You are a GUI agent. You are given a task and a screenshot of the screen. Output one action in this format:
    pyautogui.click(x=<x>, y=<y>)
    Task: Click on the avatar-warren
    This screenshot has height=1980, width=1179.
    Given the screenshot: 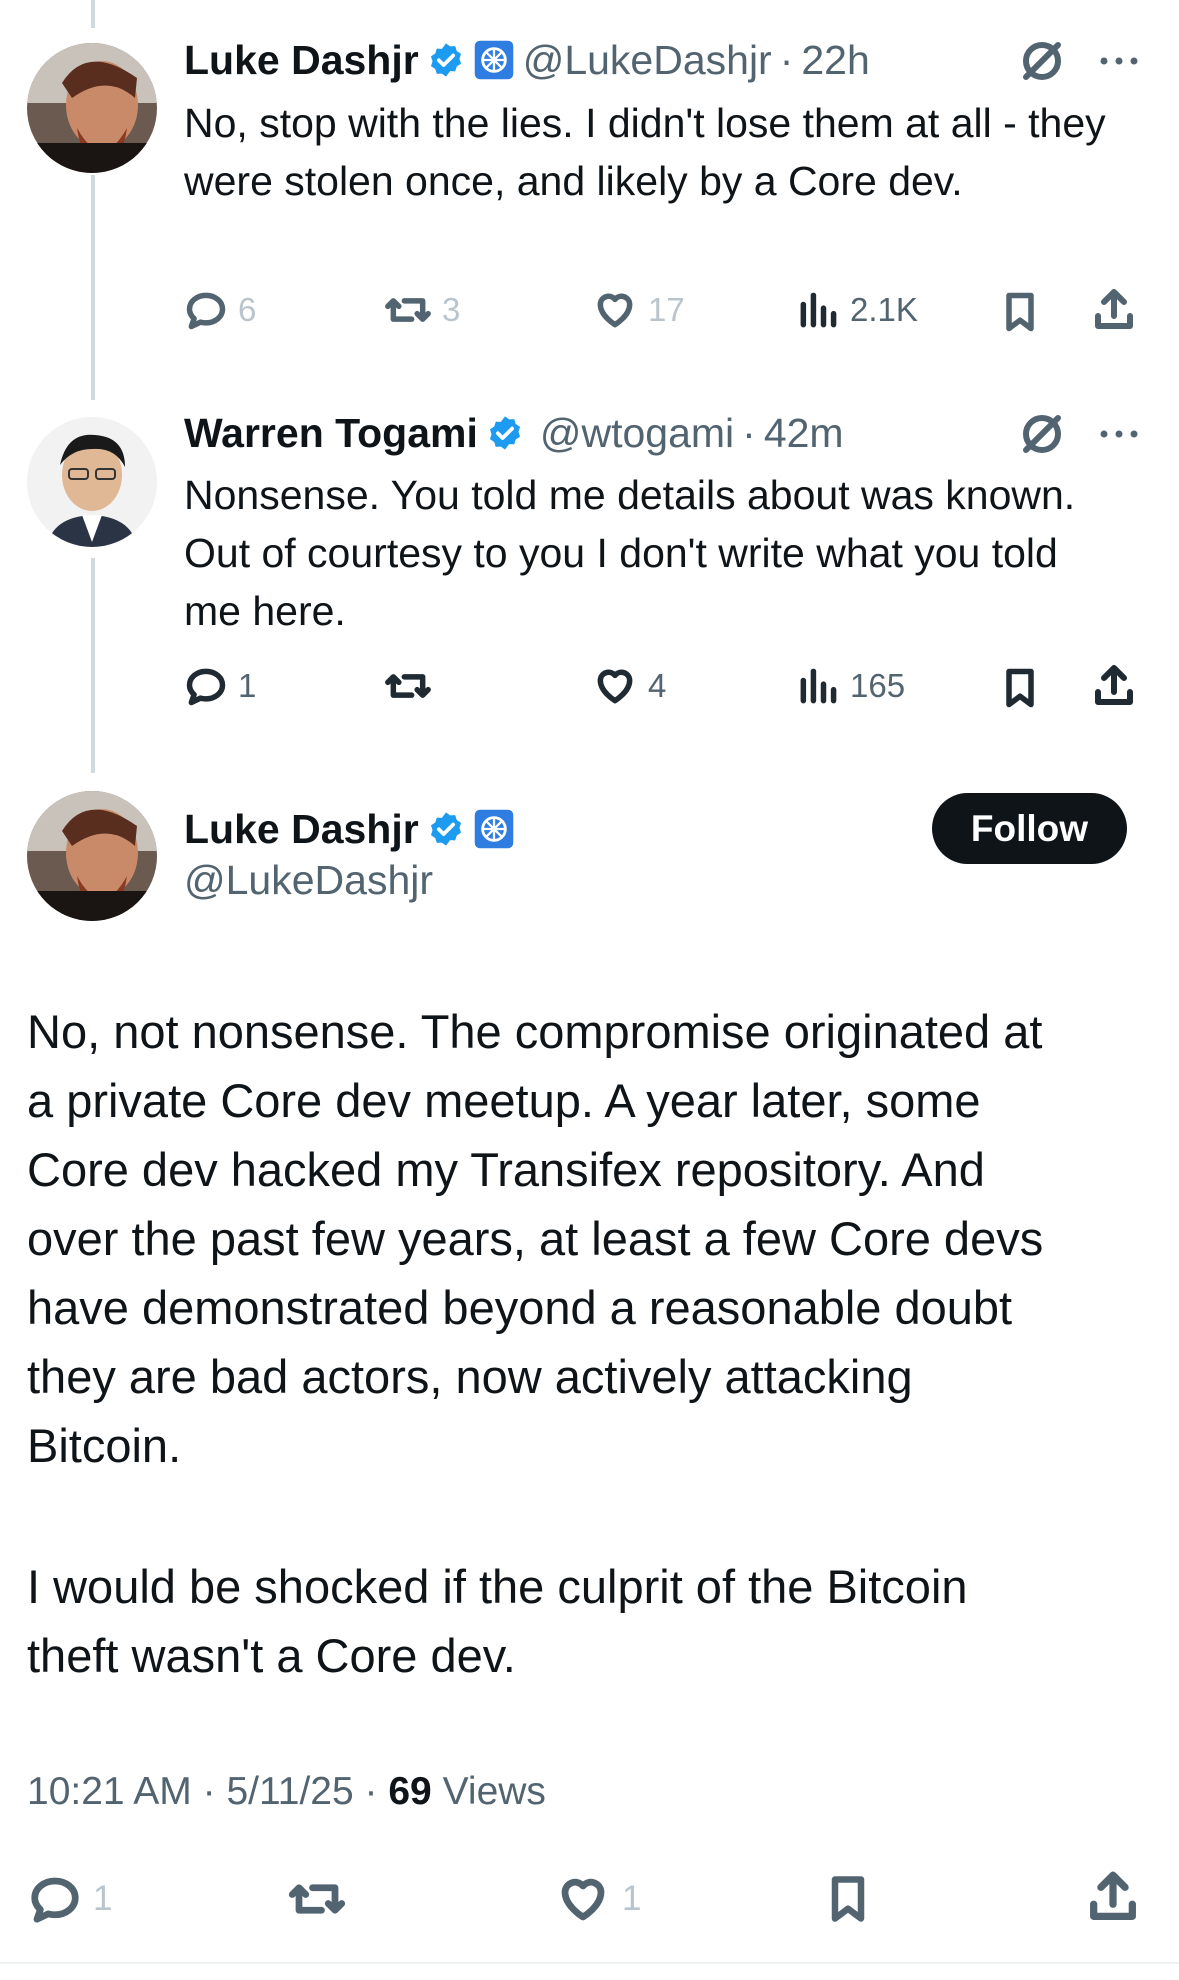 What is the action you would take?
    pyautogui.click(x=92, y=482)
    